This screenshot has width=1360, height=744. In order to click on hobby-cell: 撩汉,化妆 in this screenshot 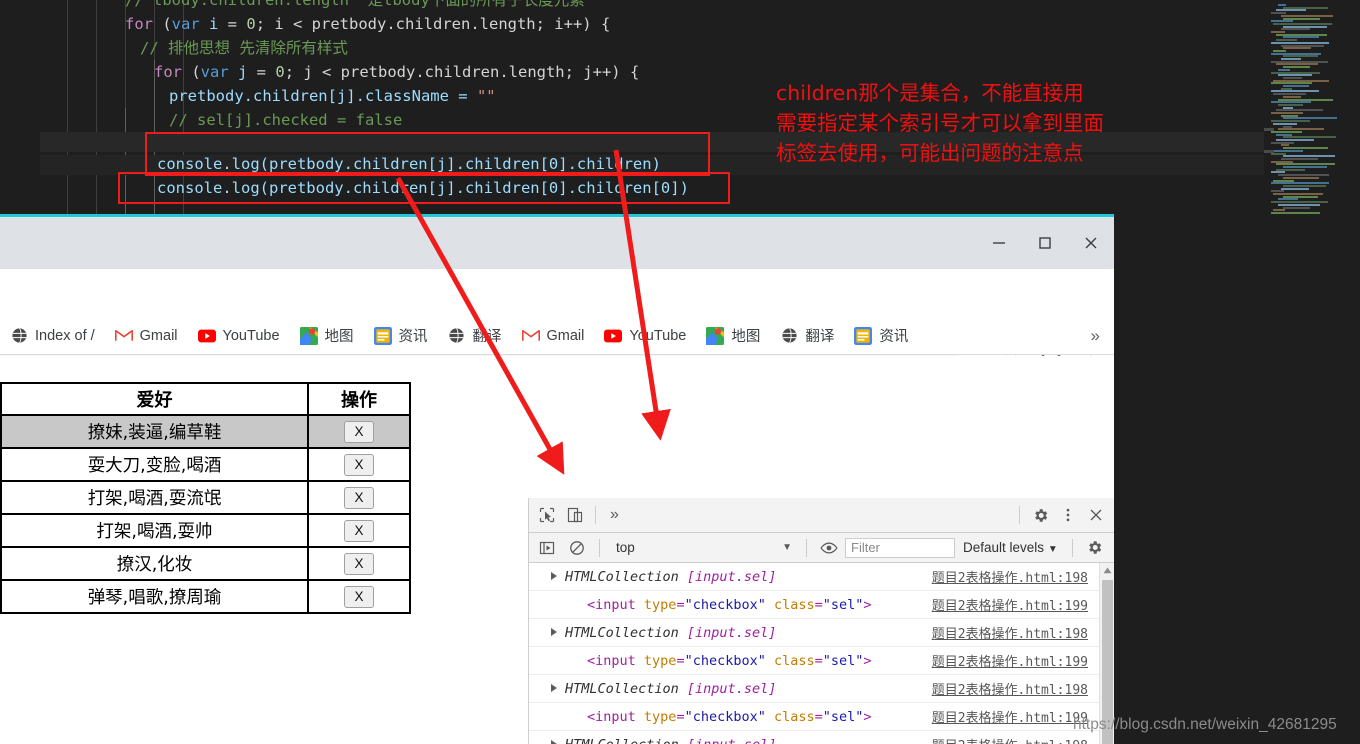, I will do `click(154, 563)`.